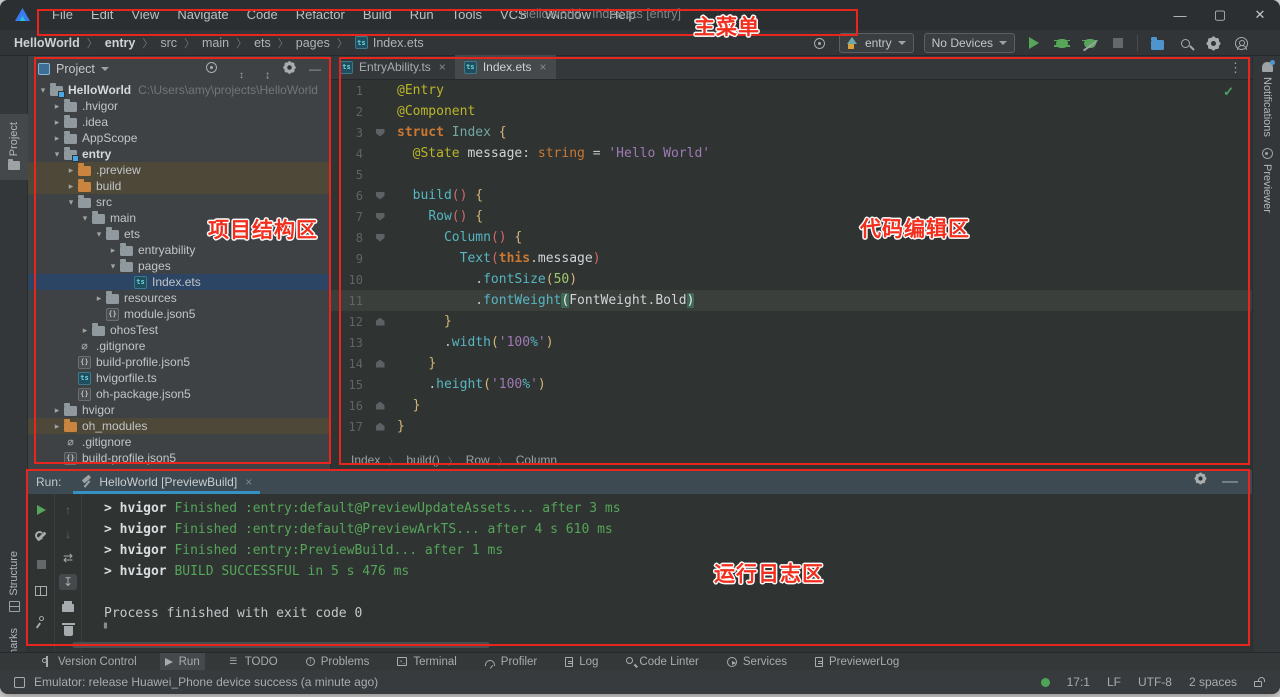  I want to click on breadcrumb-item: main, so click(215, 43).